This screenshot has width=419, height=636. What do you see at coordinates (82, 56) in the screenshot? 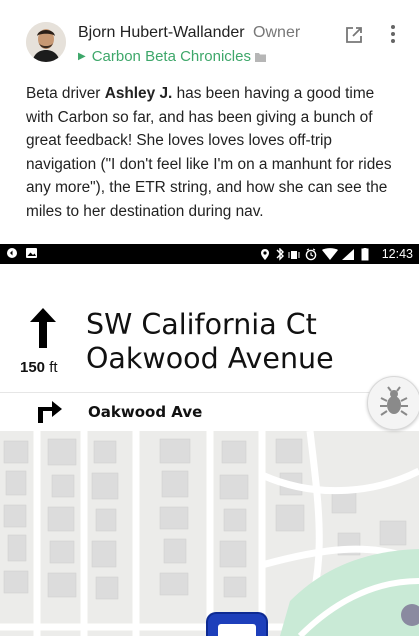
I see `caret-right-icon: ▶` at bounding box center [82, 56].